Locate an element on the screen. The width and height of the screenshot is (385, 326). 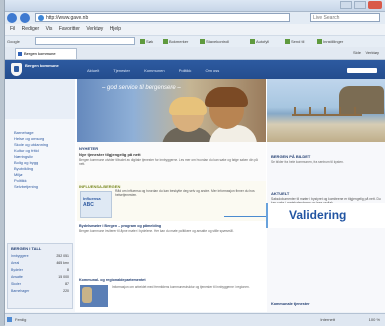
sidebar-link: Selvbetjening is located at coordinates (31, 187).